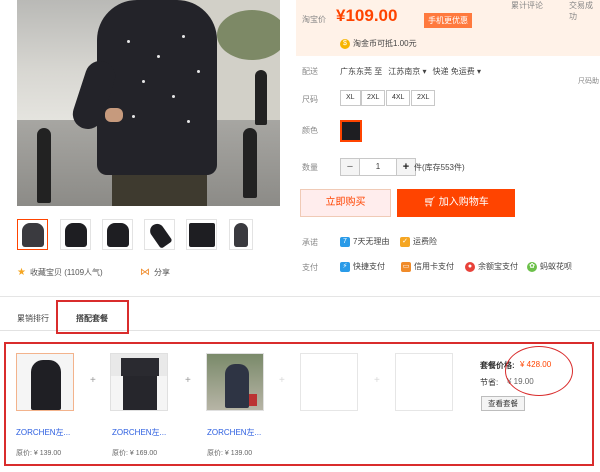  Describe the element at coordinates (92, 317) in the screenshot. I see `tab-highlight-box` at that location.